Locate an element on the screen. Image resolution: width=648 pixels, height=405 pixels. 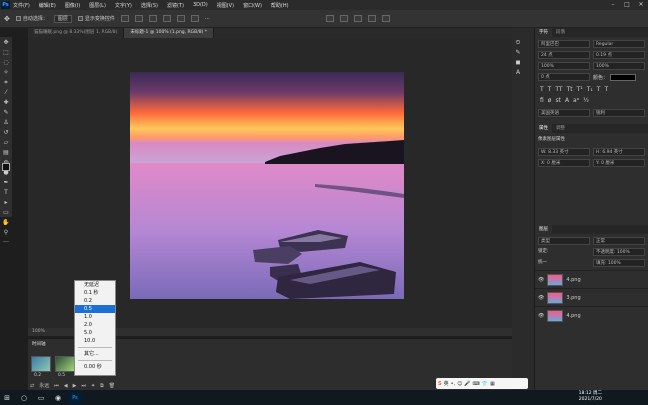
marquee-icon: ⬚ is located at coordinates (6, 52).